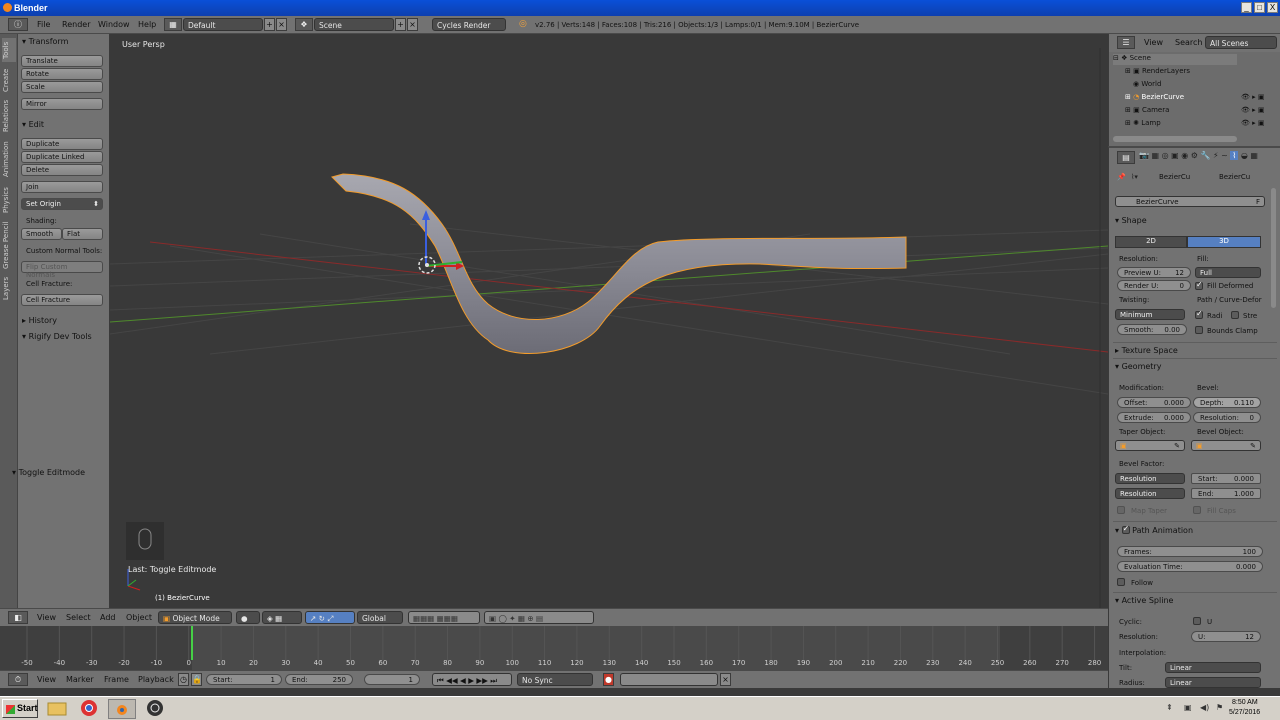 The image size is (1280, 720). Describe the element at coordinates (380, 617) in the screenshot. I see `orientation-dropdown: Global` at that location.